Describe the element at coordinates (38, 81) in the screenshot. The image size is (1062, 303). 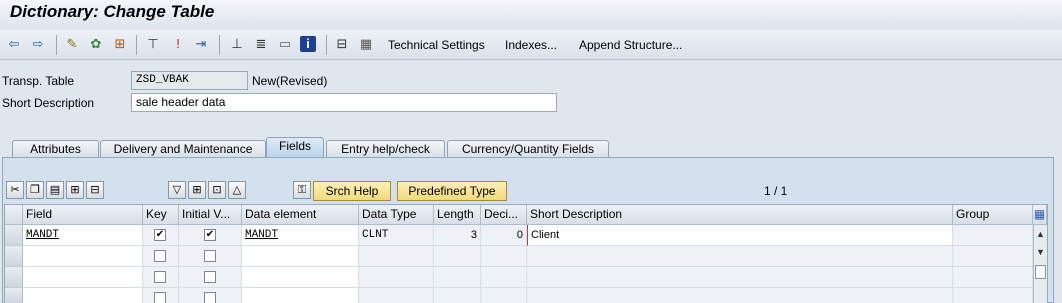
I see `transp-table-label: Transp. Table` at that location.